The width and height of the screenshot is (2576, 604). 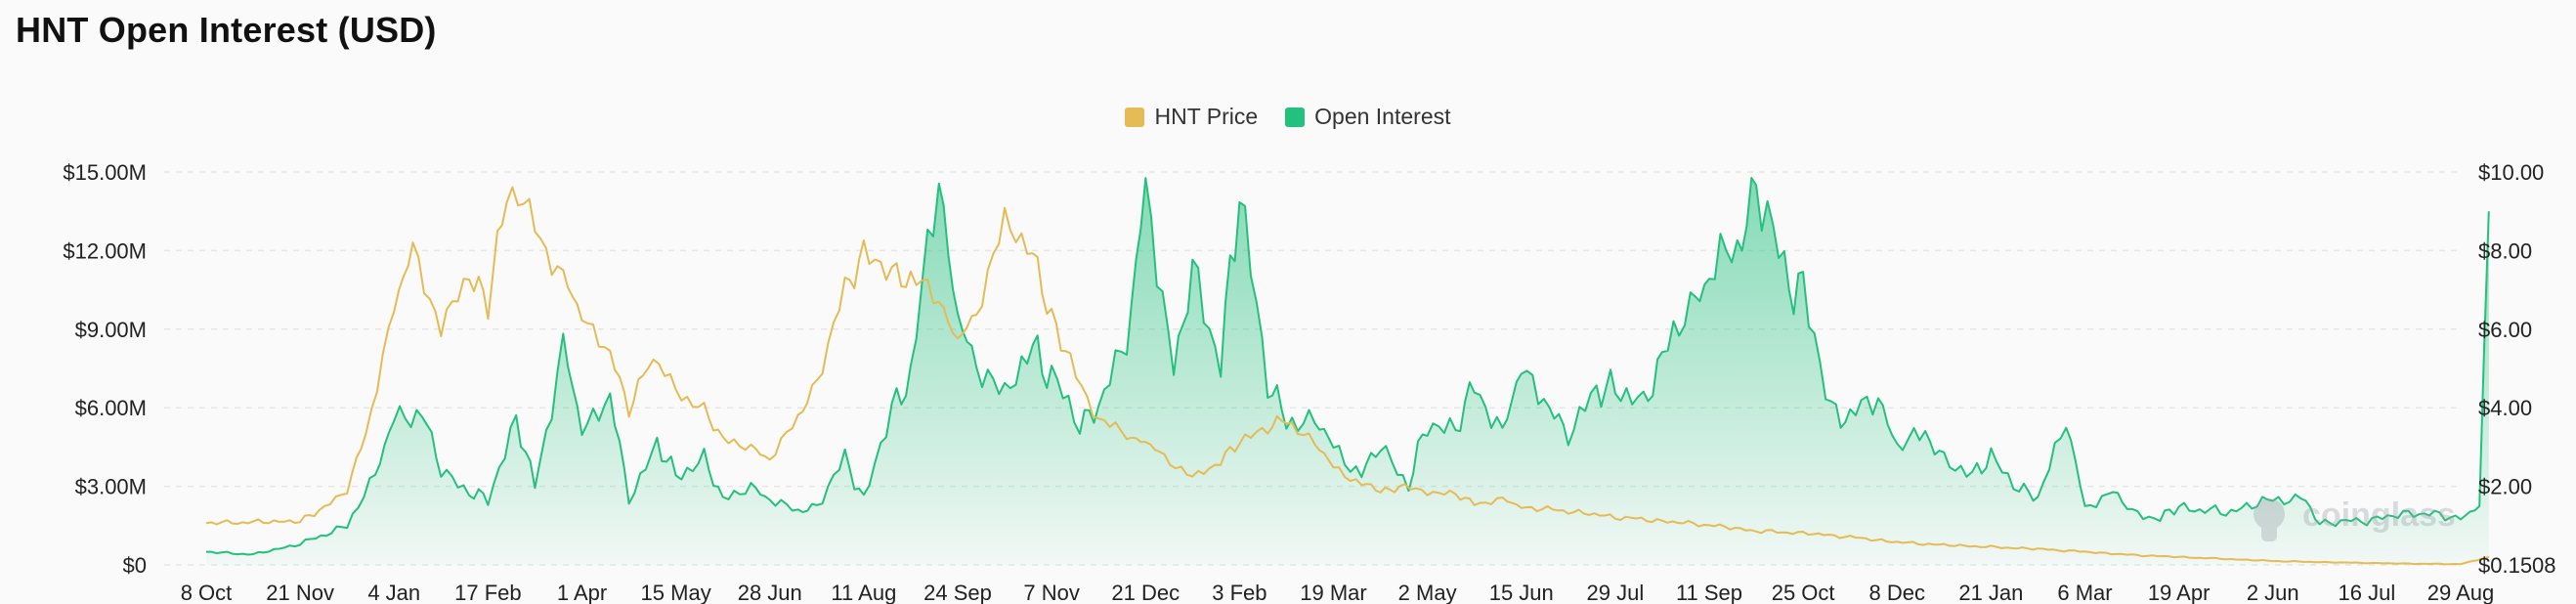 I want to click on x-tick-label: 24 Sep, so click(x=958, y=592).